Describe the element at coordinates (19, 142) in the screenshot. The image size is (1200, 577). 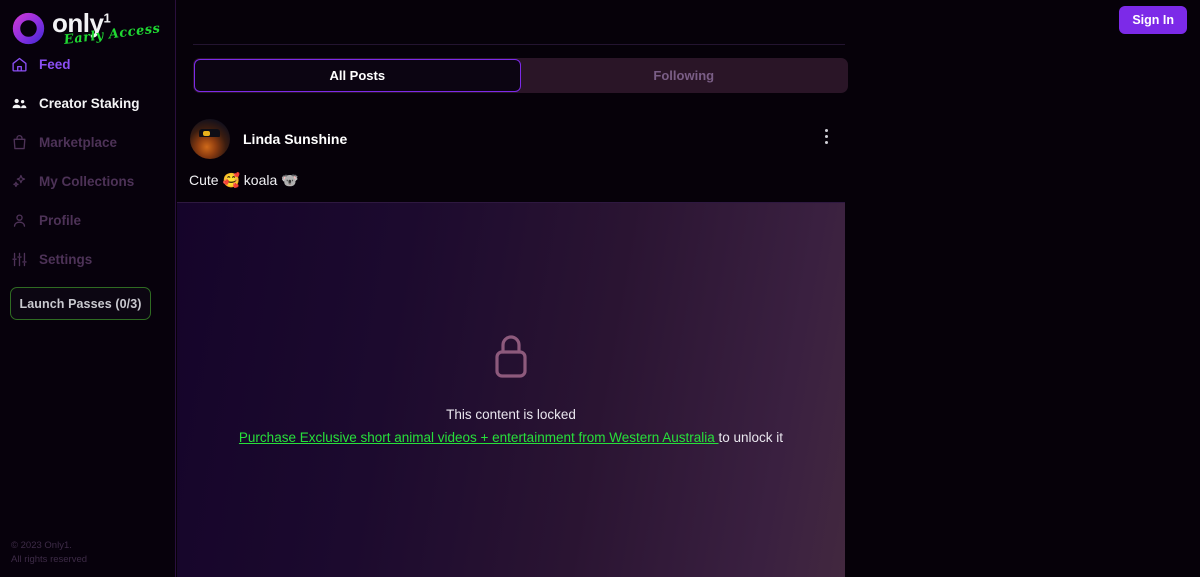
I see `shopping-bag-icon` at that location.